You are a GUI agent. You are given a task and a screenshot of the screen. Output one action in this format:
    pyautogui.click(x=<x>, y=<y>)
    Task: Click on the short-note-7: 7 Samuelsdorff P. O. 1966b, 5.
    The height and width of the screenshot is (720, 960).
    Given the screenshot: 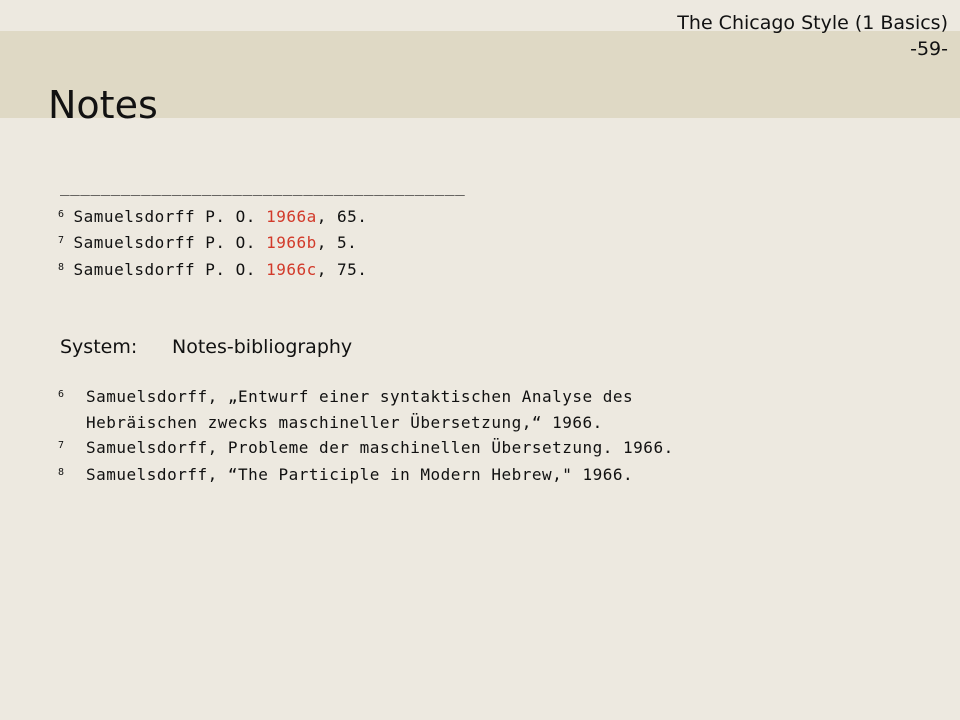 What is the action you would take?
    pyautogui.click(x=207, y=244)
    